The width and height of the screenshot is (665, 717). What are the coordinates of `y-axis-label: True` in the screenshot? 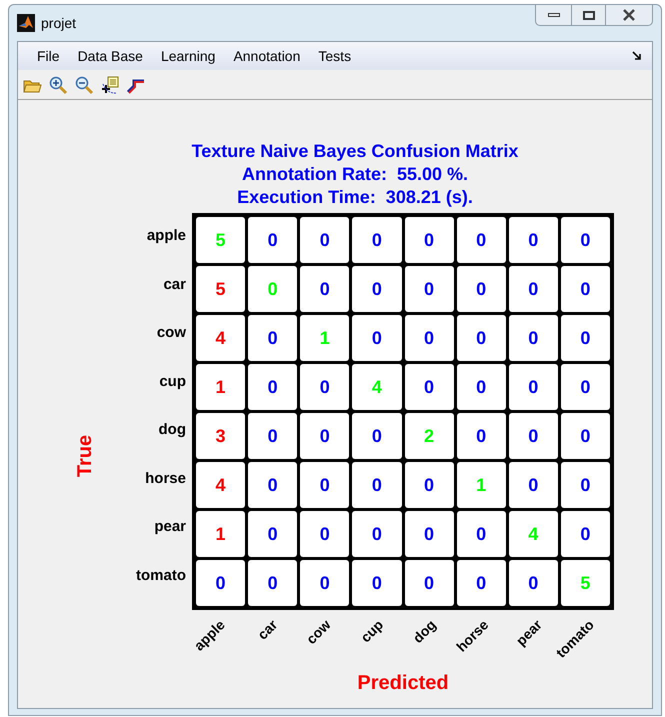 It's located at (85, 455).